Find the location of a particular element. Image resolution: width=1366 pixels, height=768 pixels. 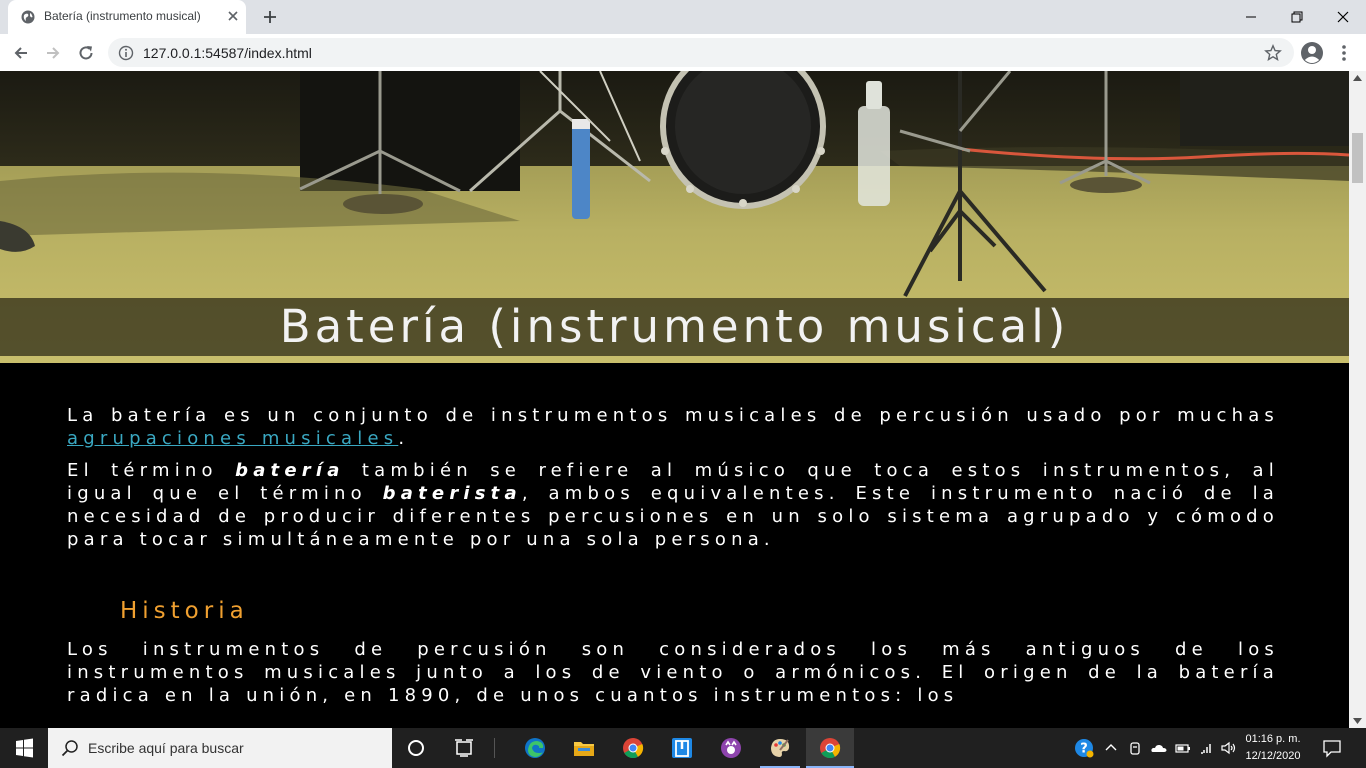

taskbar-search-box: Escribe aquí para buscar is located at coordinates (220, 748).